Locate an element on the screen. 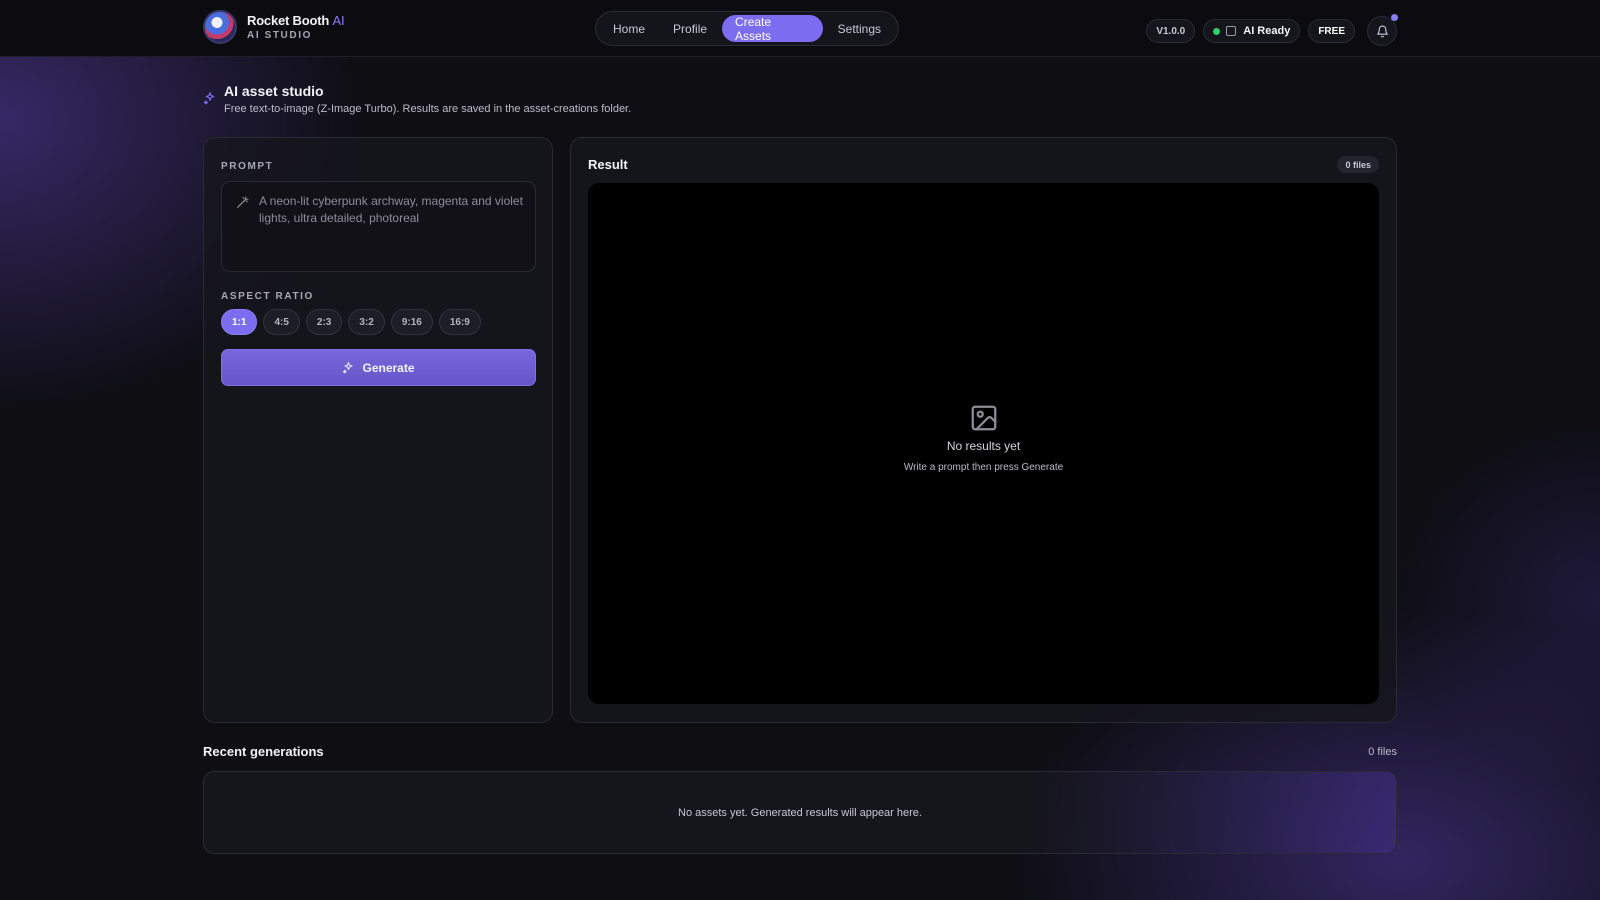 Image resolution: width=1600 pixels, height=900 pixels. bell-icon is located at coordinates (1382, 31).